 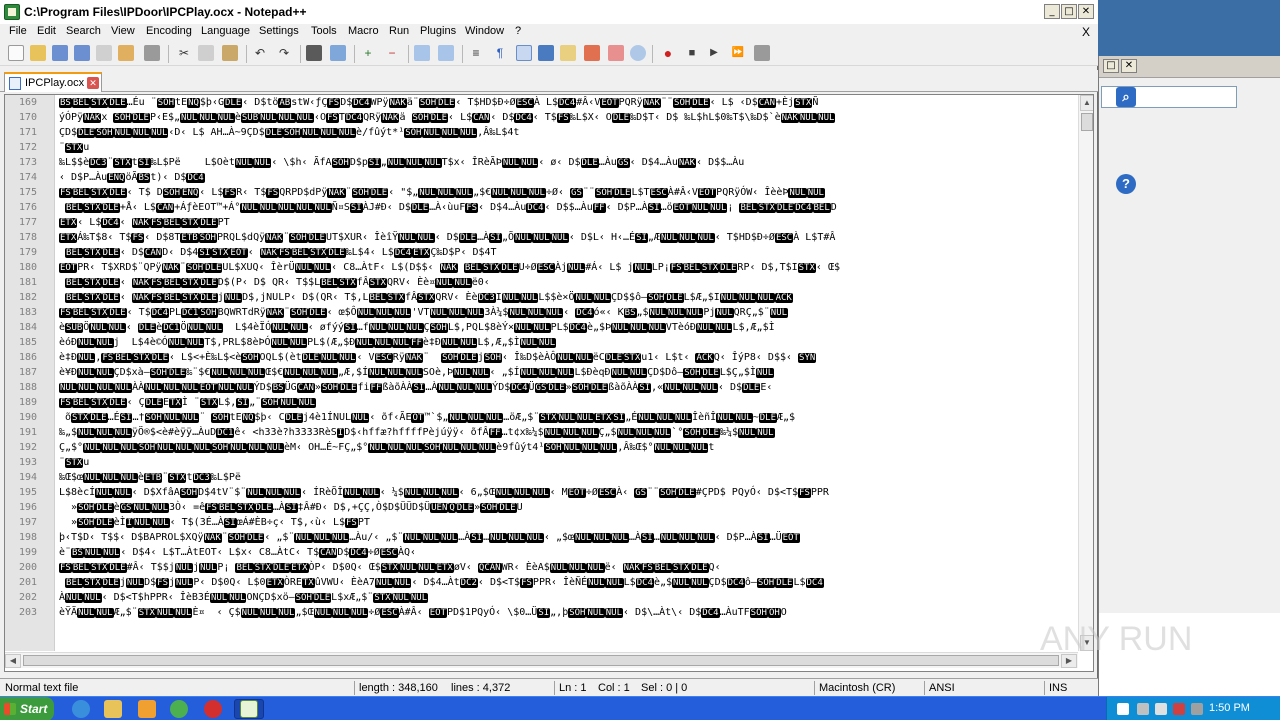 What do you see at coordinates (1069, 11) in the screenshot?
I see `maximize-button: □` at bounding box center [1069, 11].